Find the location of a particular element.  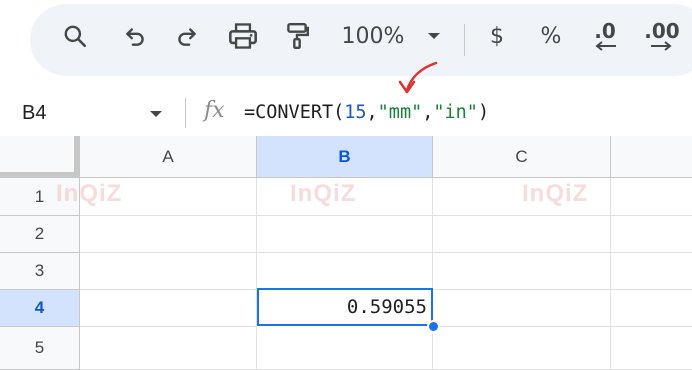

select-all-corner is located at coordinates (40, 157).